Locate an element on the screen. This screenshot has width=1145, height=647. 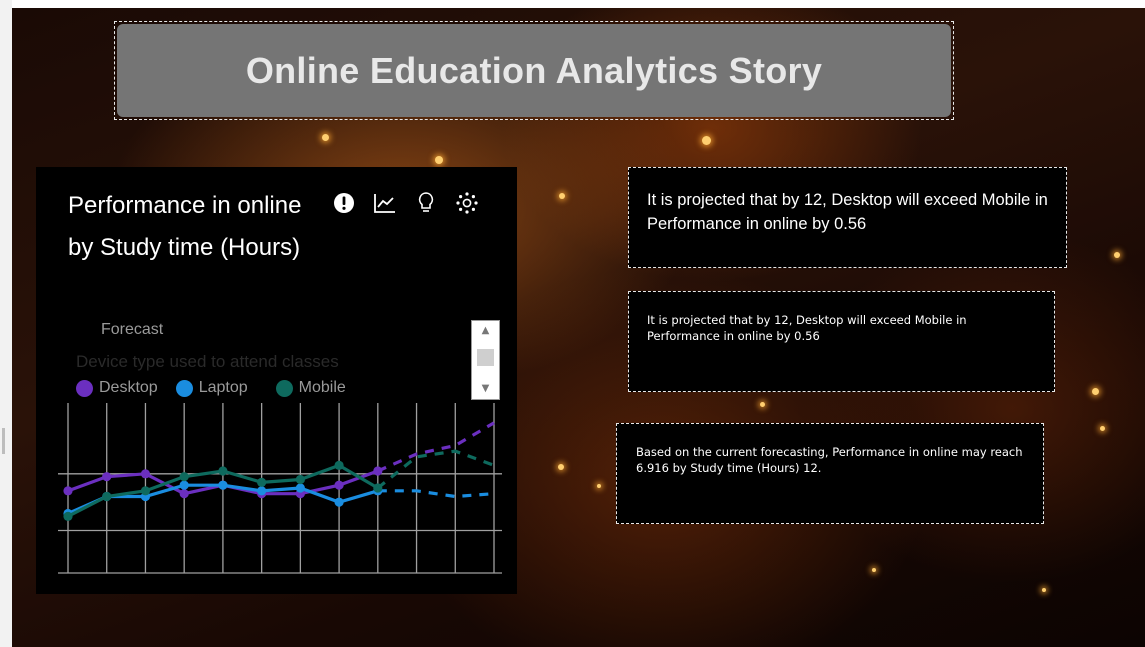
story-title-box: Online Education Analytics Story is located at coordinates (534, 70).